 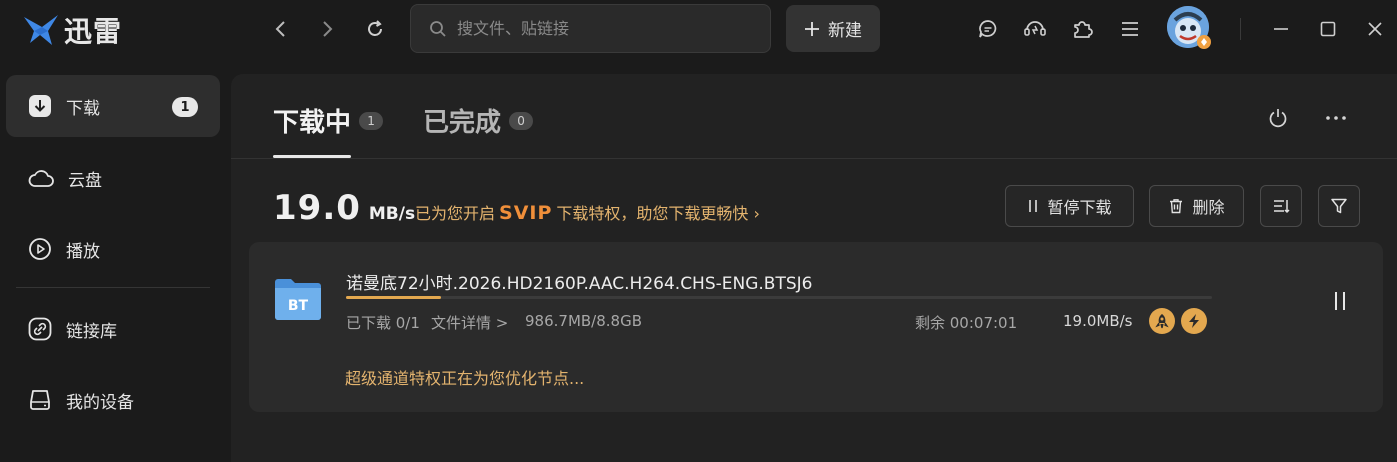 I want to click on plugin-icon, so click(x=1083, y=29).